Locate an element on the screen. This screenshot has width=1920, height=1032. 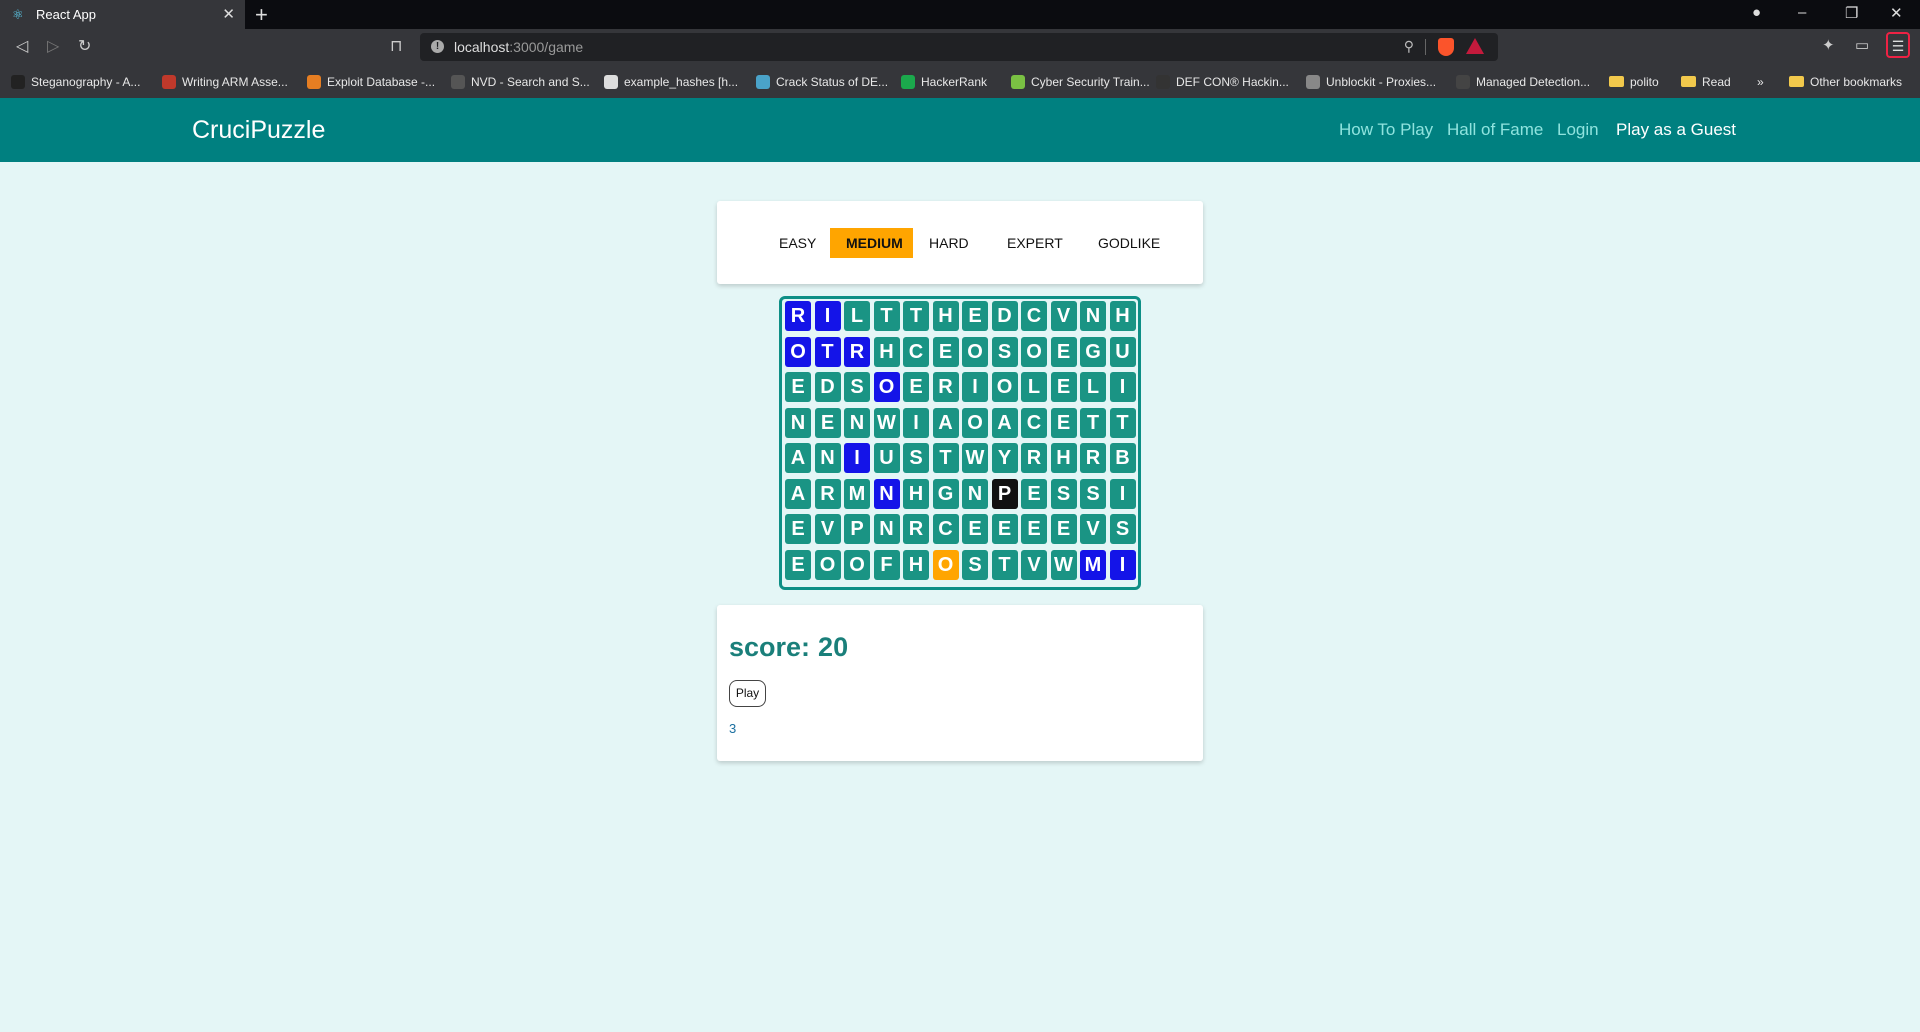
close-tab-icon: ✕ is located at coordinates (228, 14).